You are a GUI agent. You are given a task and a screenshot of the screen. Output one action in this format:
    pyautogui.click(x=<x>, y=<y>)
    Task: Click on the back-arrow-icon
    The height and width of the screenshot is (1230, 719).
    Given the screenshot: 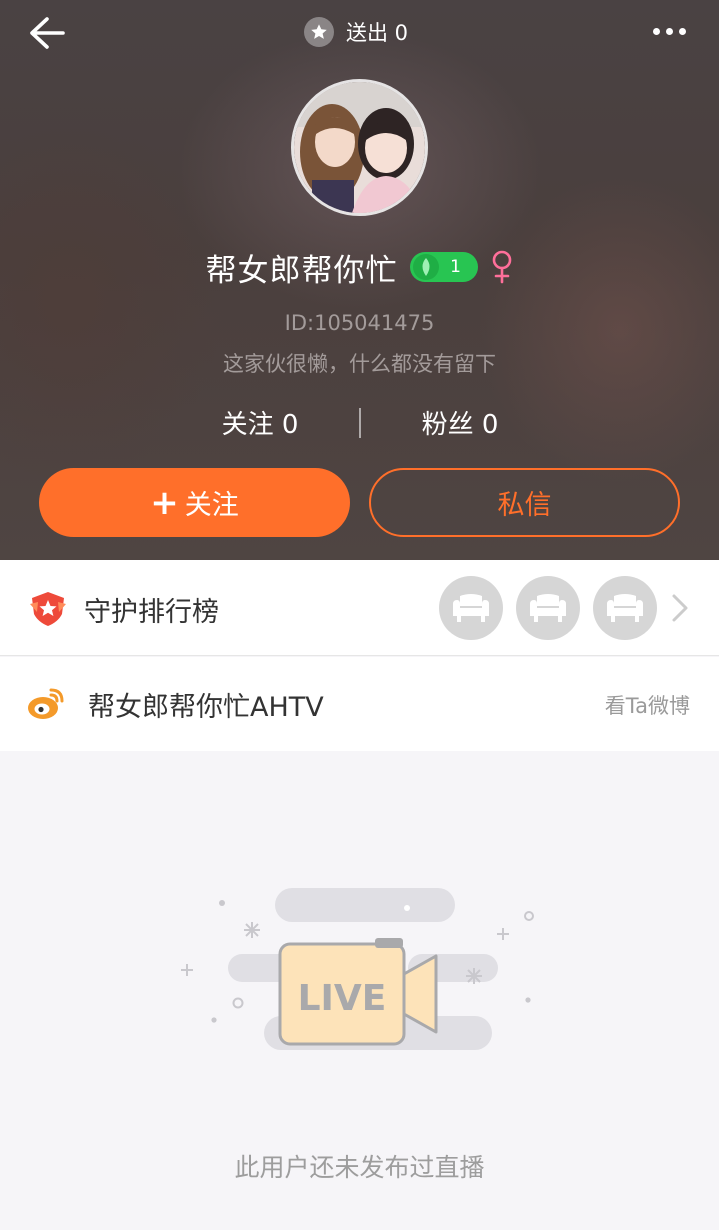 What is the action you would take?
    pyautogui.click(x=47, y=33)
    